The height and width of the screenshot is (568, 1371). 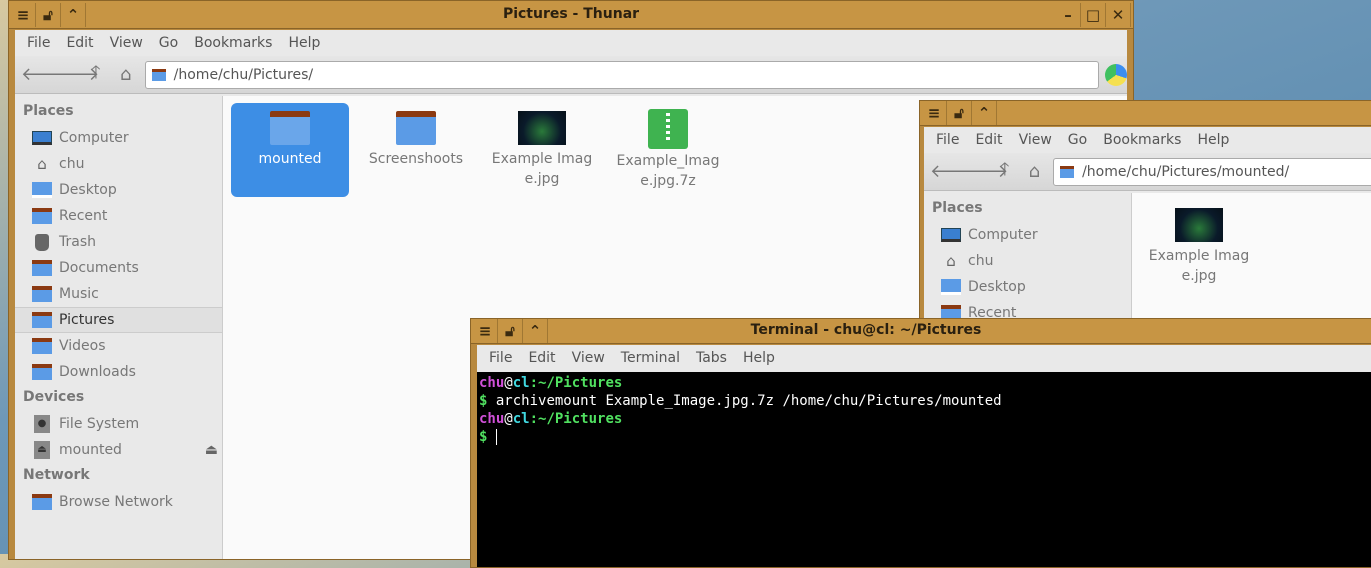 What do you see at coordinates (650, 358) in the screenshot?
I see `menu-terminal: Terminal` at bounding box center [650, 358].